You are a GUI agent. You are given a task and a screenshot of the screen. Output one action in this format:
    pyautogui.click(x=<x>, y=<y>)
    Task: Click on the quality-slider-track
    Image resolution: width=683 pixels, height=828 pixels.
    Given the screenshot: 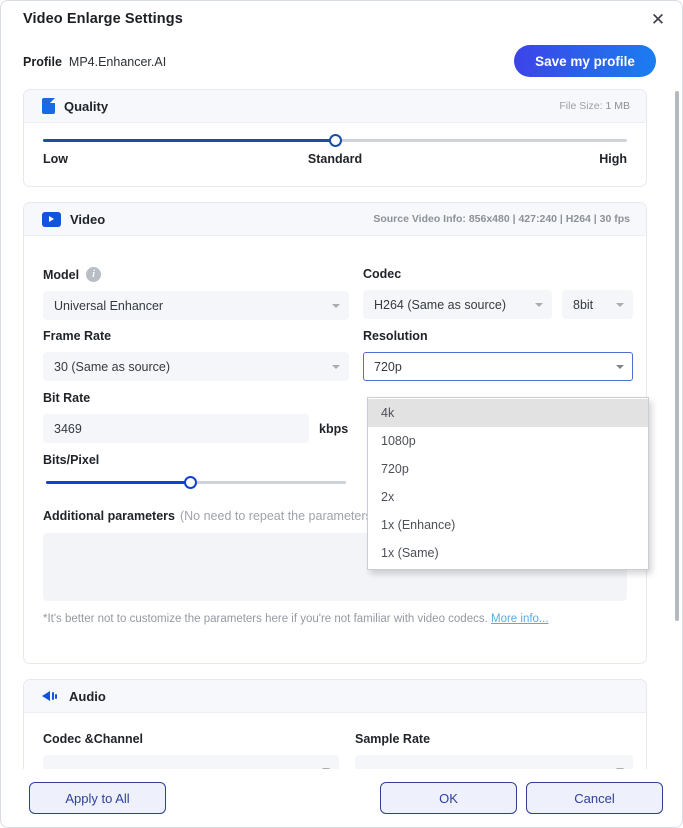 What is the action you would take?
    pyautogui.click(x=335, y=140)
    